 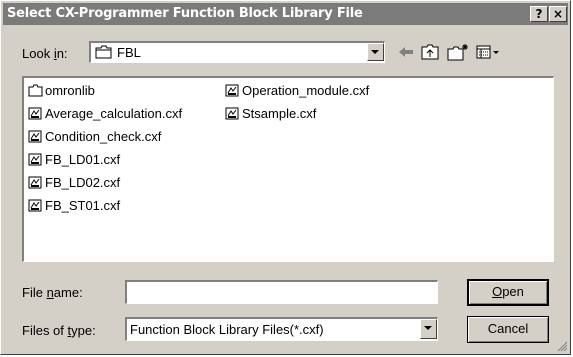 What do you see at coordinates (52, 292) in the screenshot?
I see `file-name-label: File name:` at bounding box center [52, 292].